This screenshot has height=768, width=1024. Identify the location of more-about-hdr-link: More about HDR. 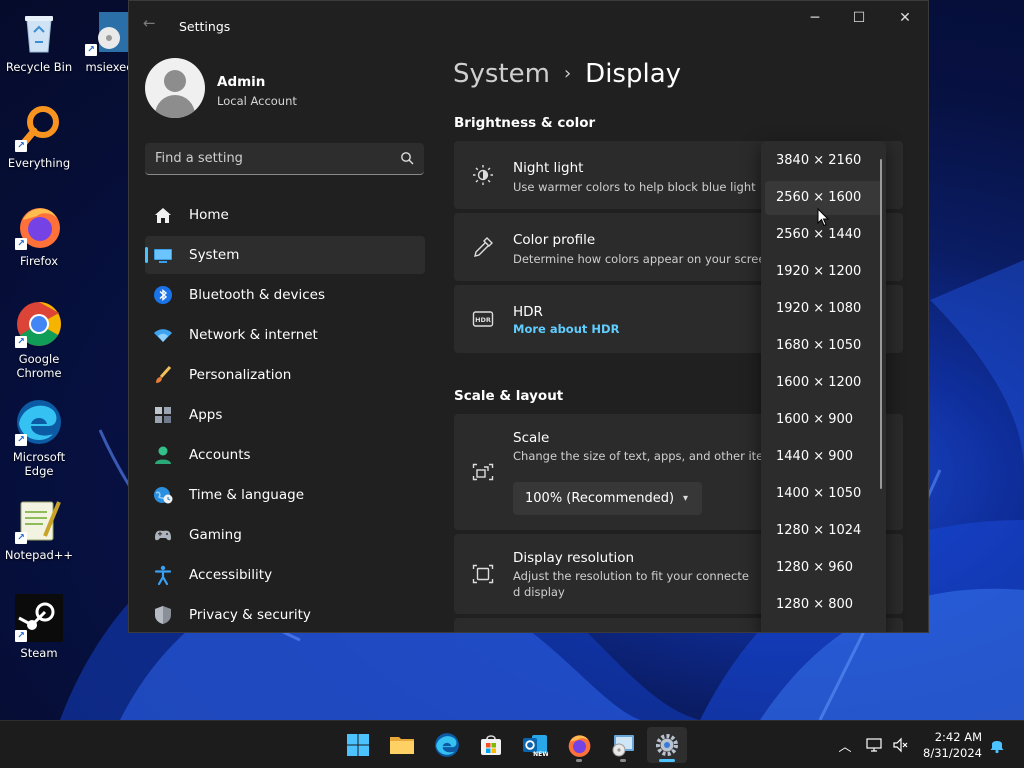
(566, 329).